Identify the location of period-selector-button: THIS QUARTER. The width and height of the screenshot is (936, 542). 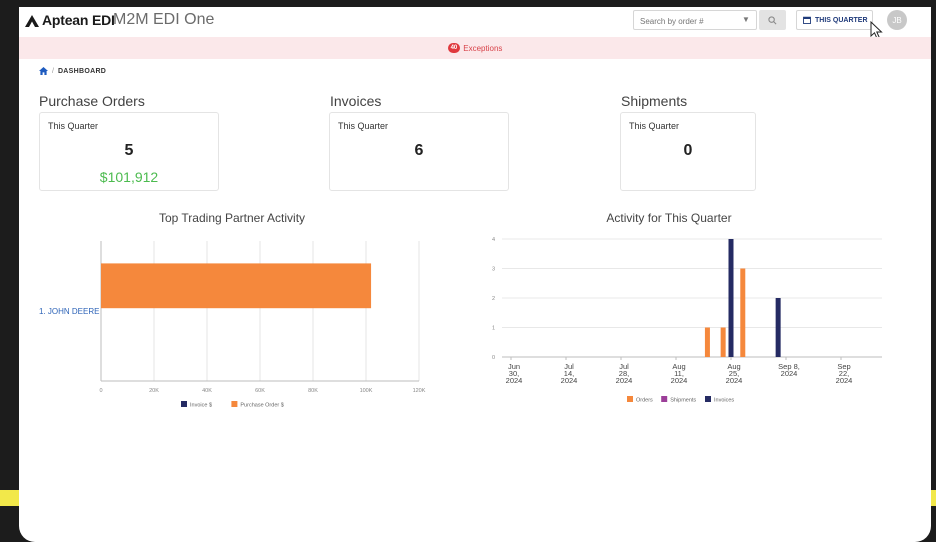
(834, 20).